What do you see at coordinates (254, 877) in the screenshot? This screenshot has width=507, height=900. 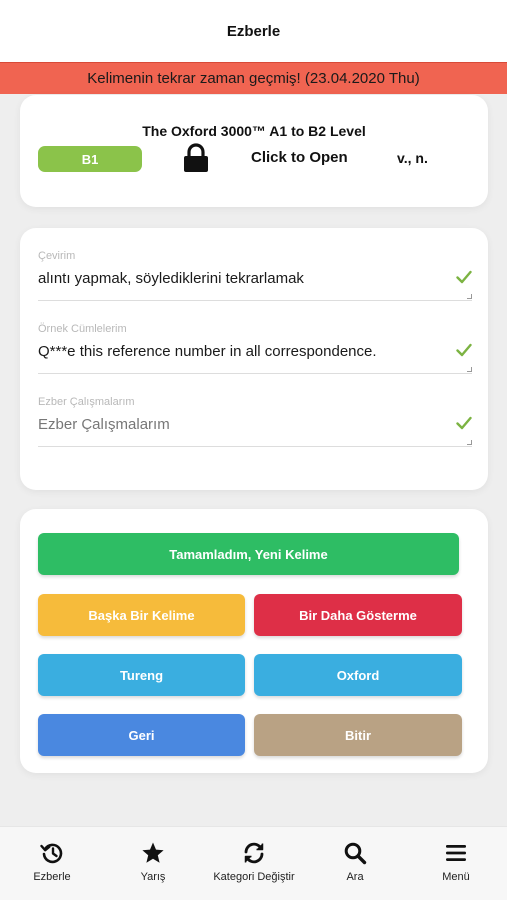 I see `nav-label: Kategori Değiştir` at bounding box center [254, 877].